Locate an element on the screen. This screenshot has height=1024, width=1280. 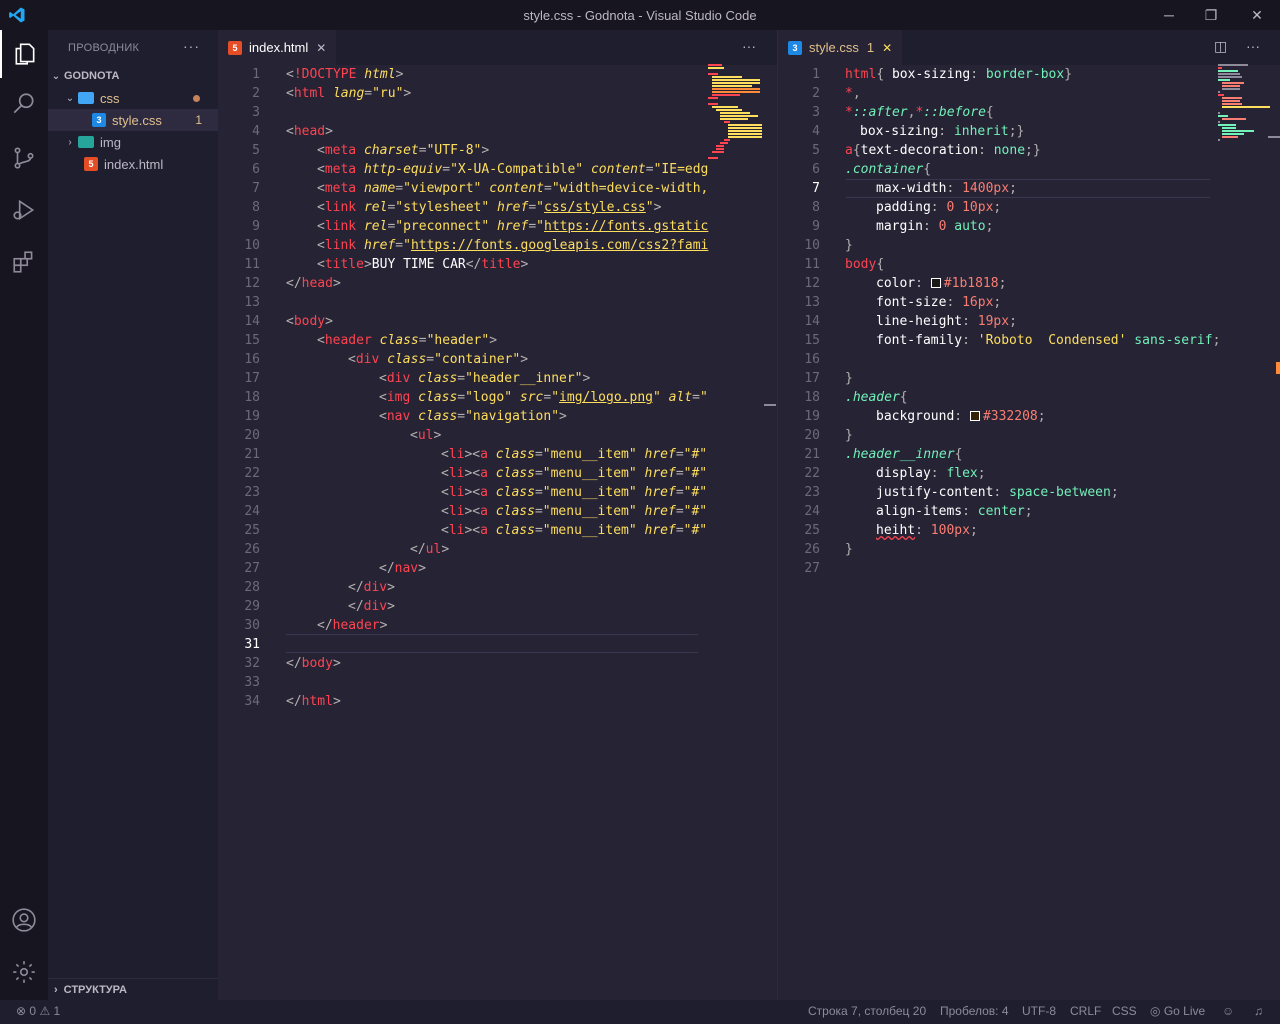
tab-bar: 5 index.html ✕ ··· is located at coordinates (497, 47).